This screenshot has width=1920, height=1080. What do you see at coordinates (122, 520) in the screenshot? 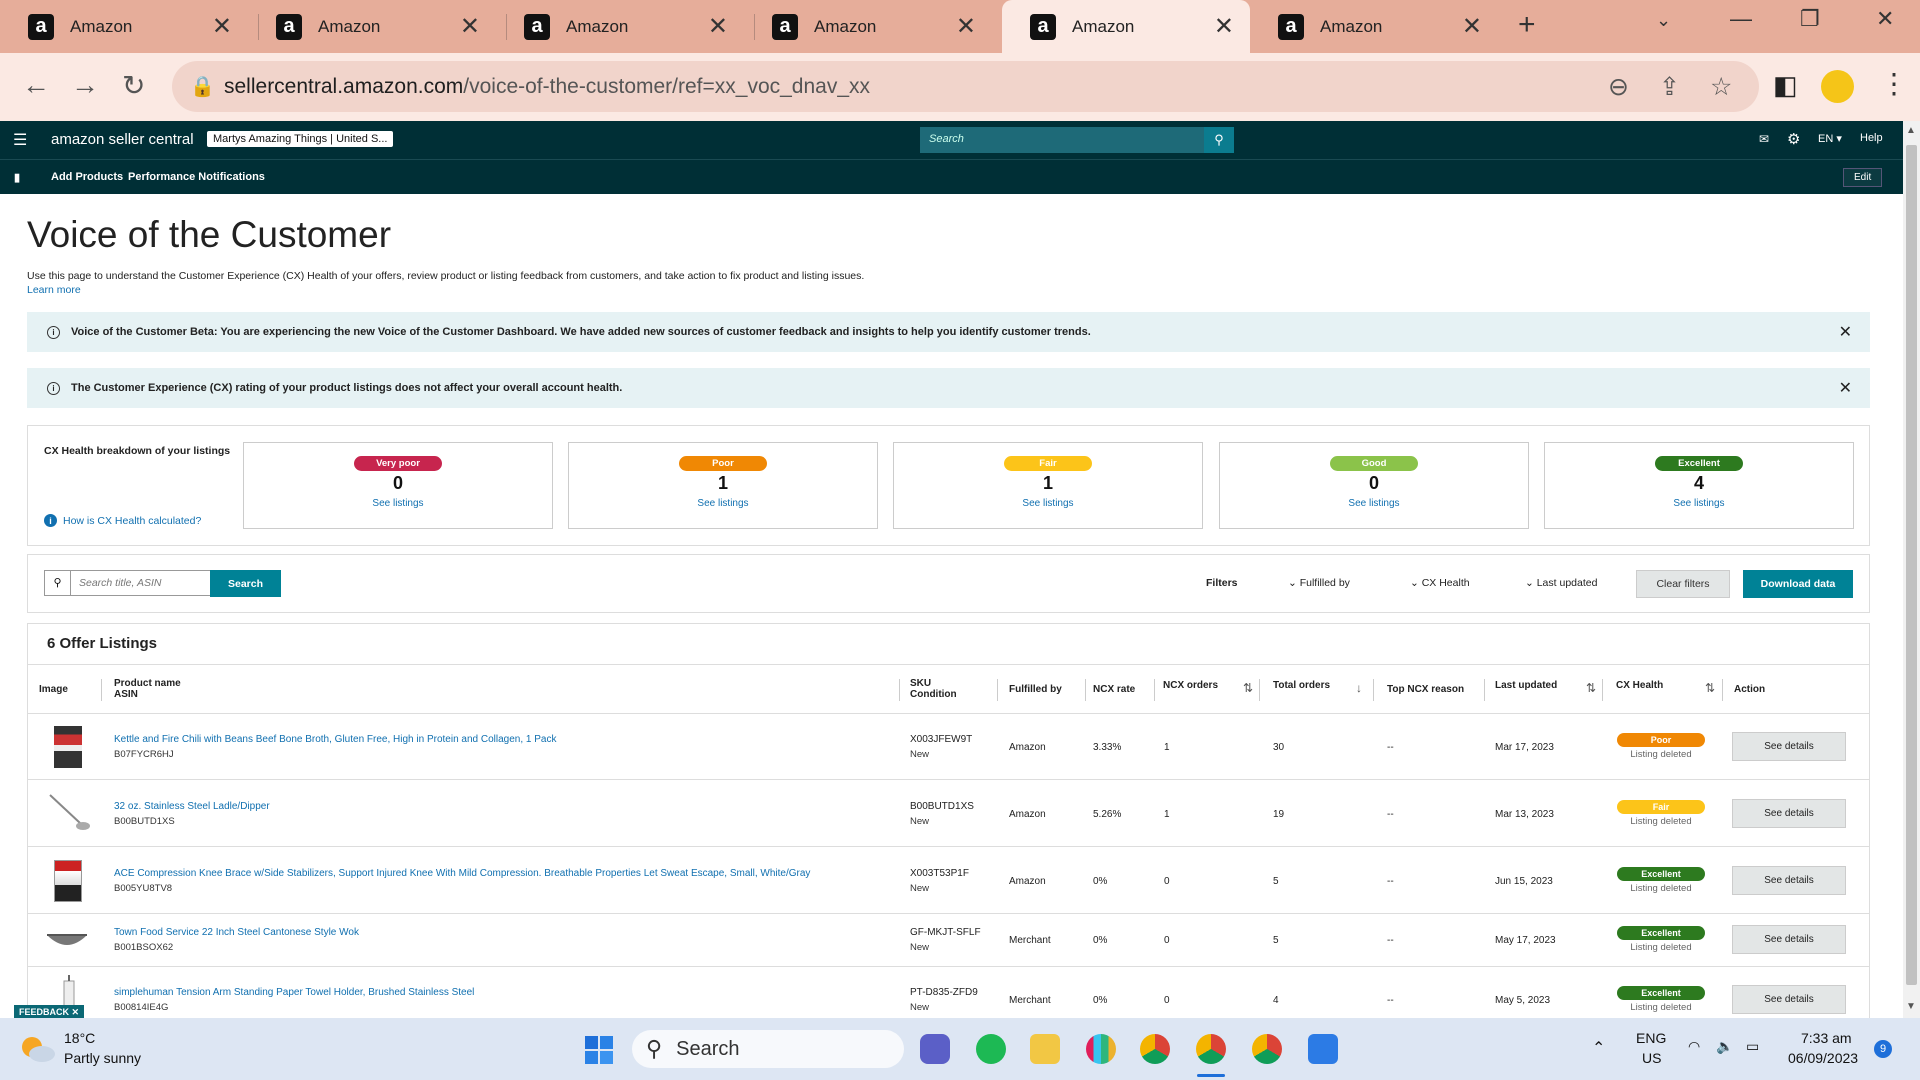
I see `cx-how-link: i How is CX Health calculated?` at bounding box center [122, 520].